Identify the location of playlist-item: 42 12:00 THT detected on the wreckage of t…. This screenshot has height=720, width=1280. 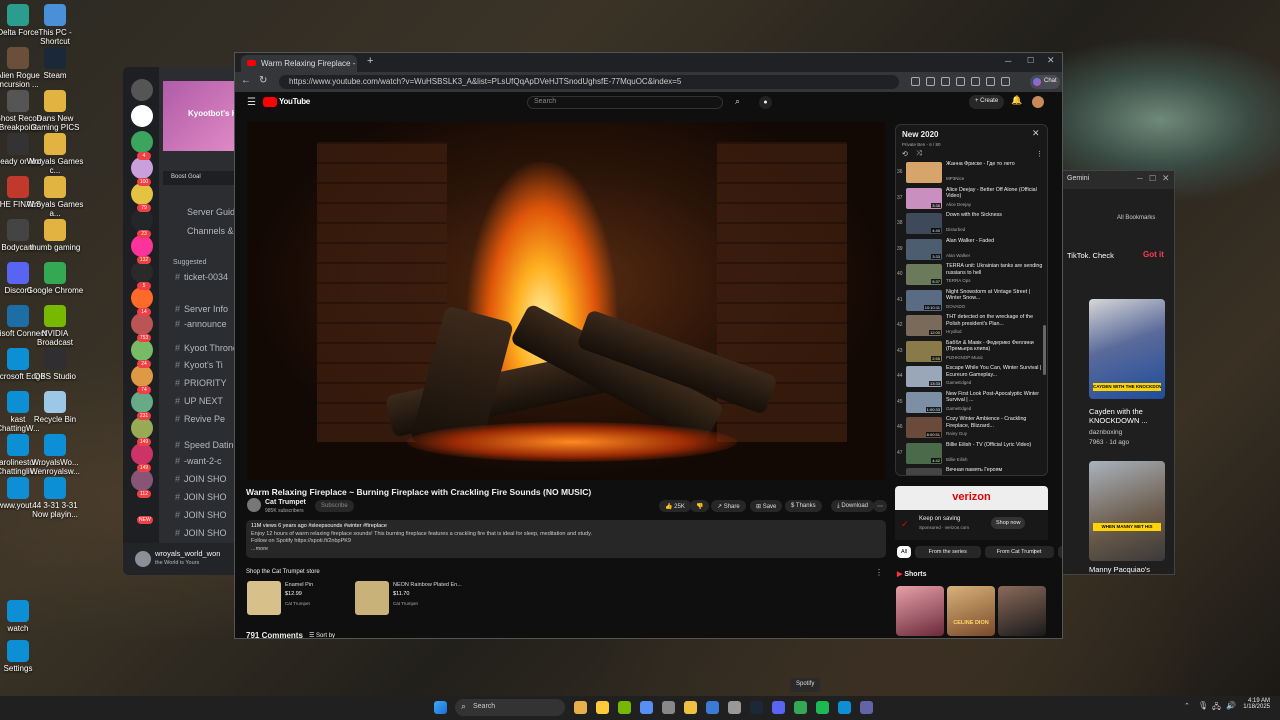
(970, 326).